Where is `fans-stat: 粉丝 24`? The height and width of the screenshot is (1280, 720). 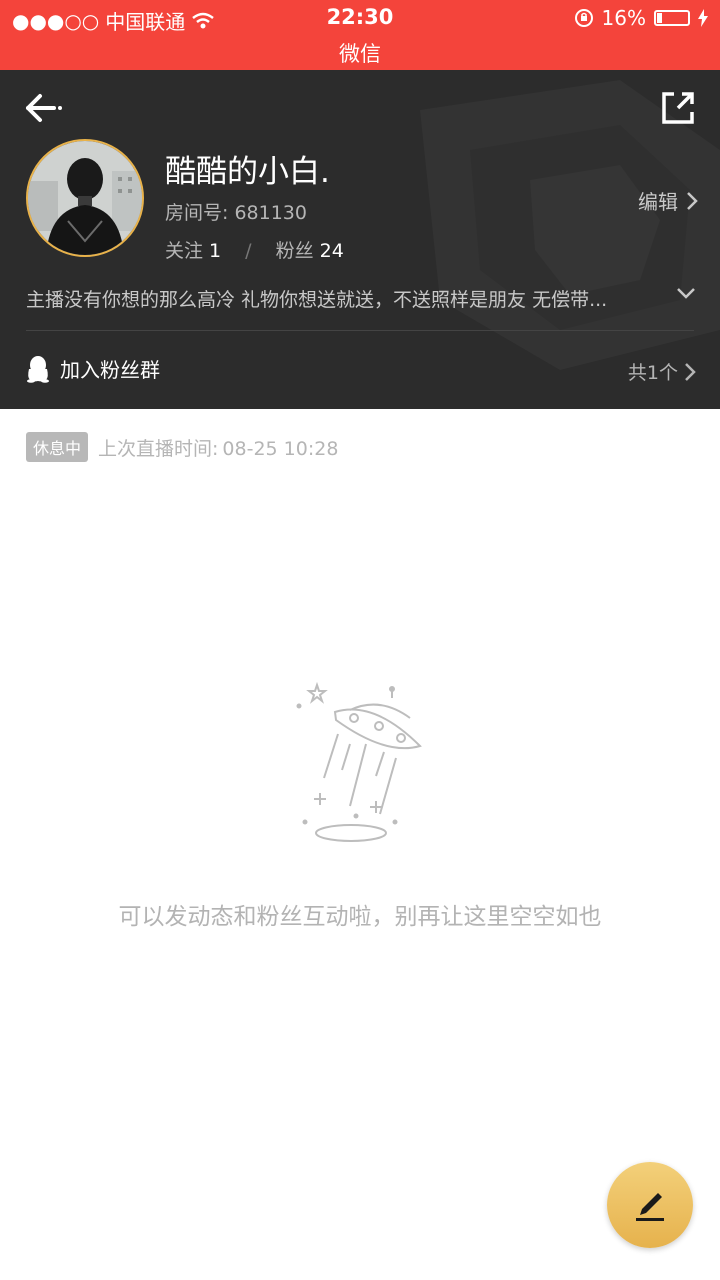
fans-stat: 粉丝 24 is located at coordinates (310, 251).